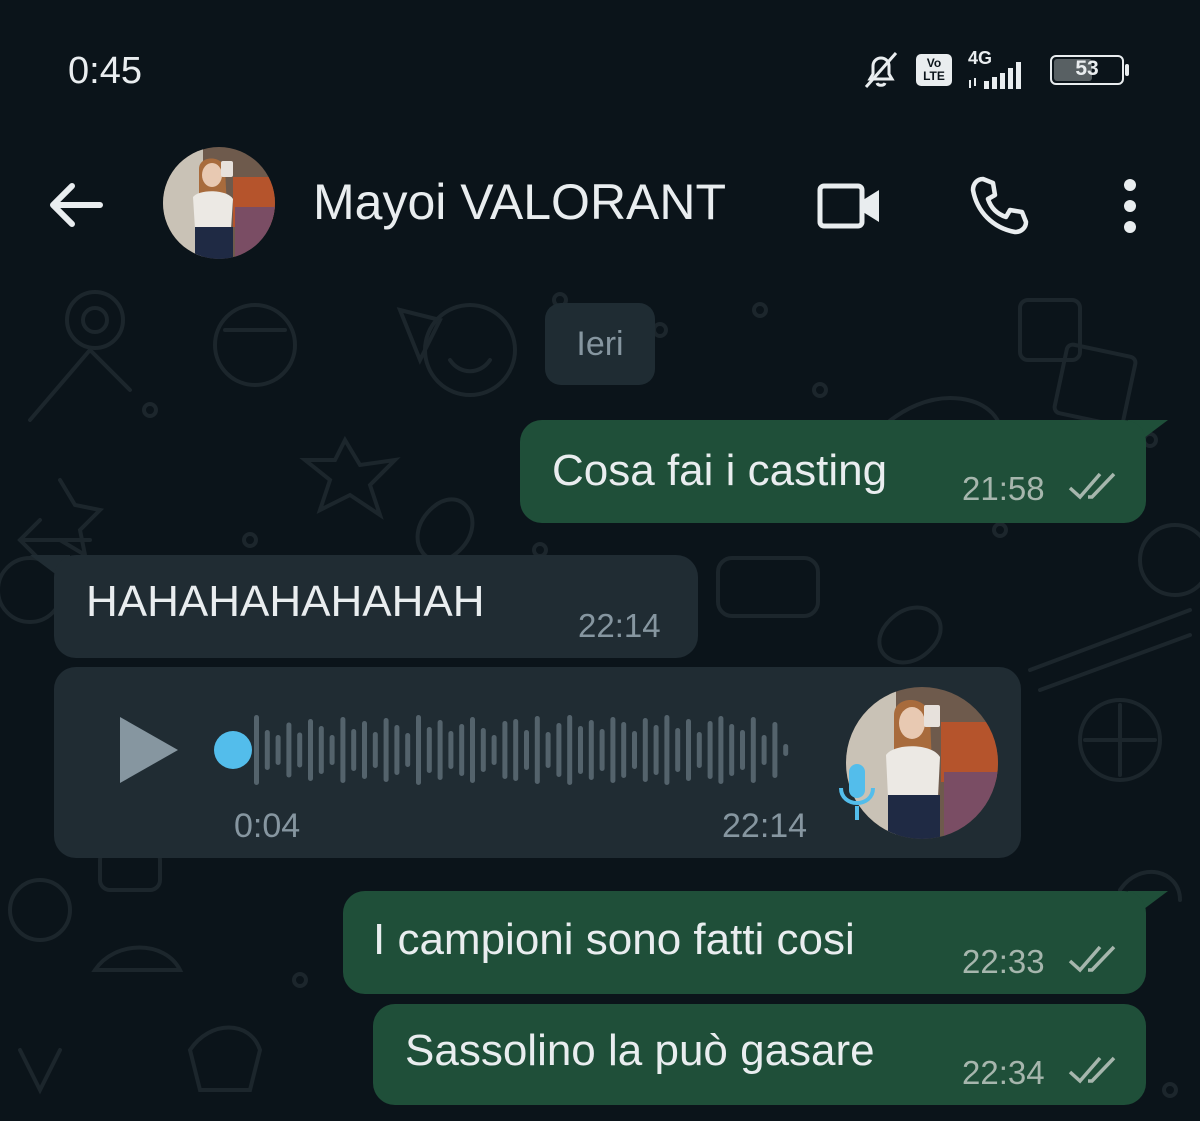  Describe the element at coordinates (1130, 206) in the screenshot. I see `more-options-icon` at that location.